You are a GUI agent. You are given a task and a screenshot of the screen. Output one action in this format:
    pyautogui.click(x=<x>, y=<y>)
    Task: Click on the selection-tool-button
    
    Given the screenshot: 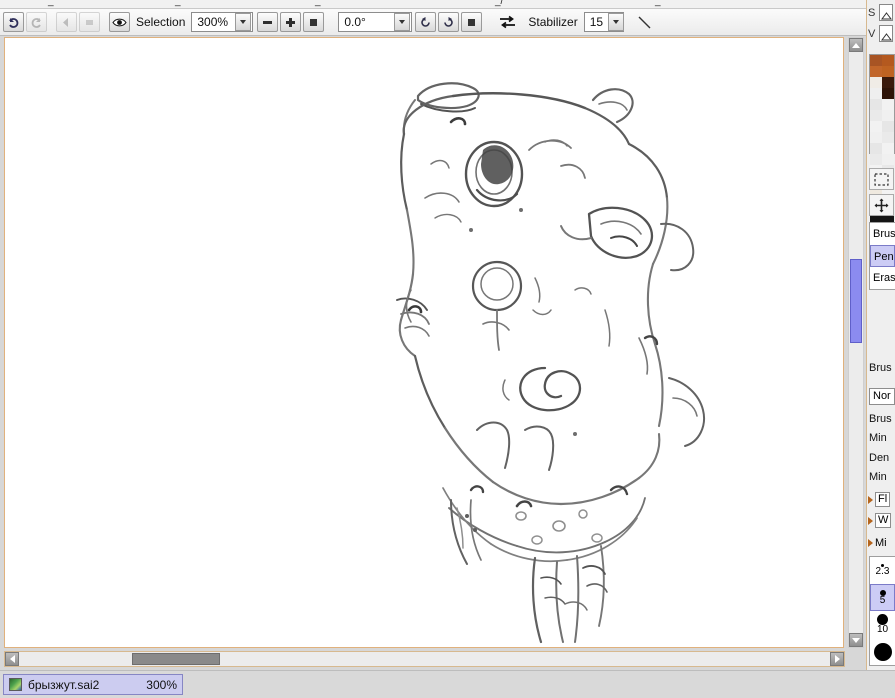 What is the action you would take?
    pyautogui.click(x=881, y=179)
    